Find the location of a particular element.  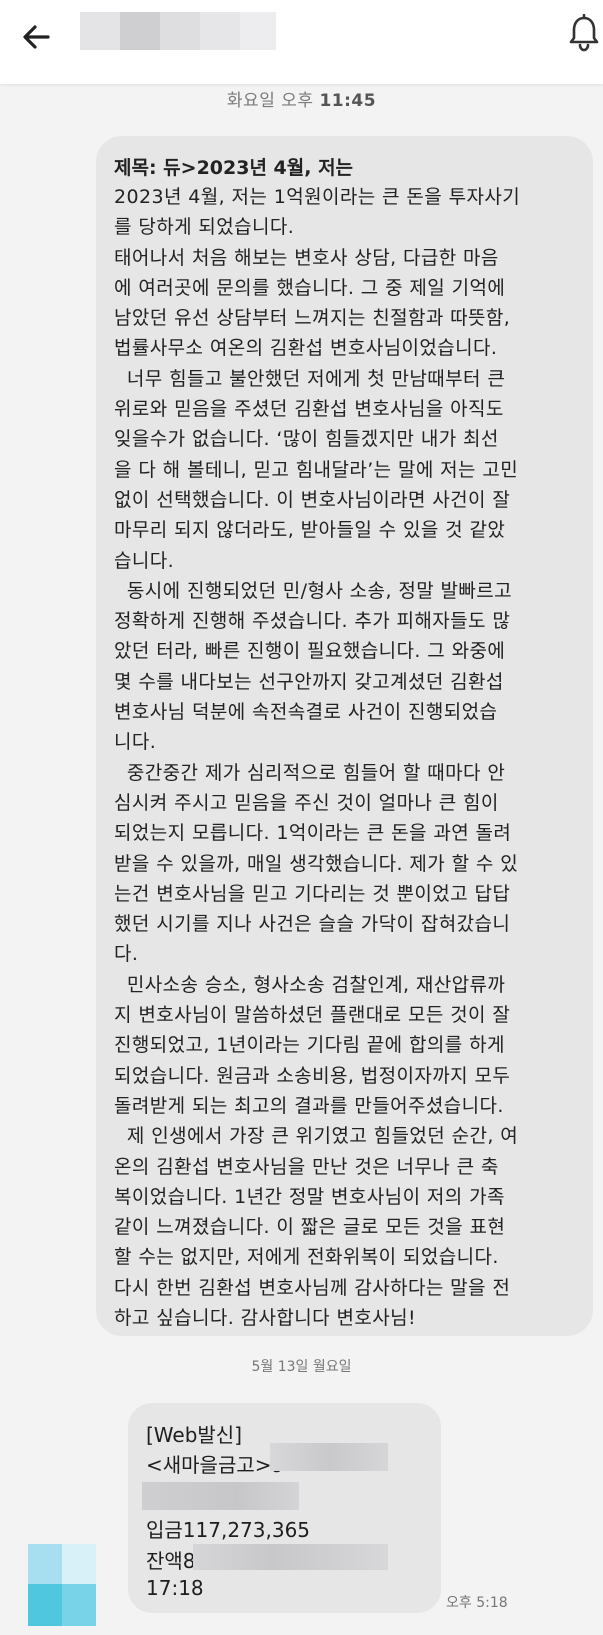

timestamp-day: 화요일 오후 is located at coordinates (270, 101).